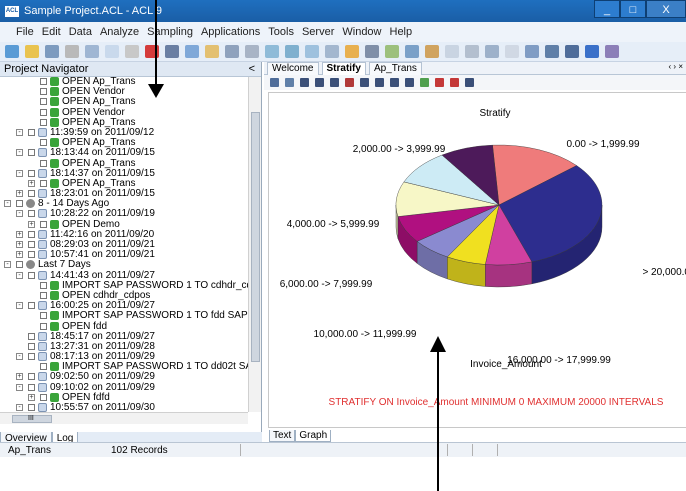  Describe the element at coordinates (272, 51) in the screenshot. I see `filter-clear-icon` at that location.